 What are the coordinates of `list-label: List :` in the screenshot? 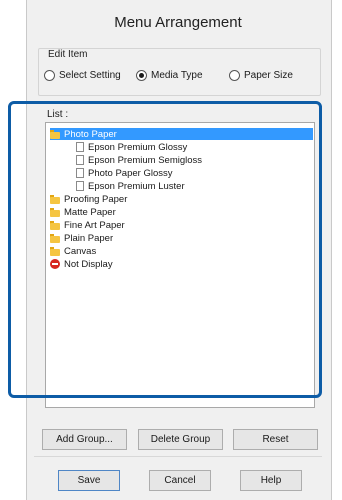 It's located at (58, 114).